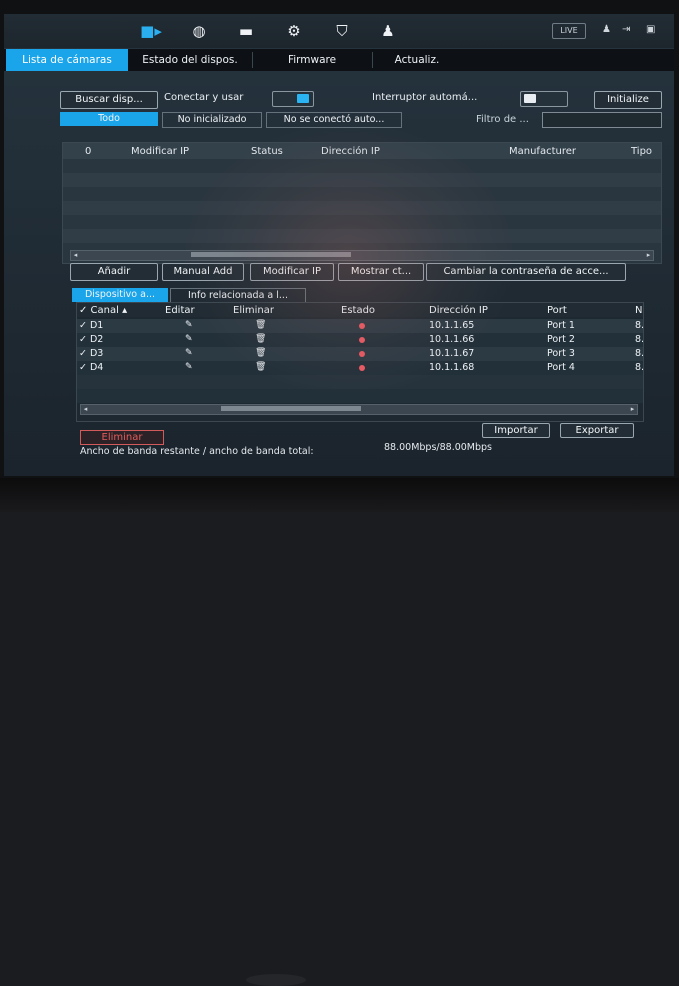 The width and height of the screenshot is (679, 986). Describe the element at coordinates (212, 120) in the screenshot. I see `filter-tab-uninitialized: No inicializado` at that location.